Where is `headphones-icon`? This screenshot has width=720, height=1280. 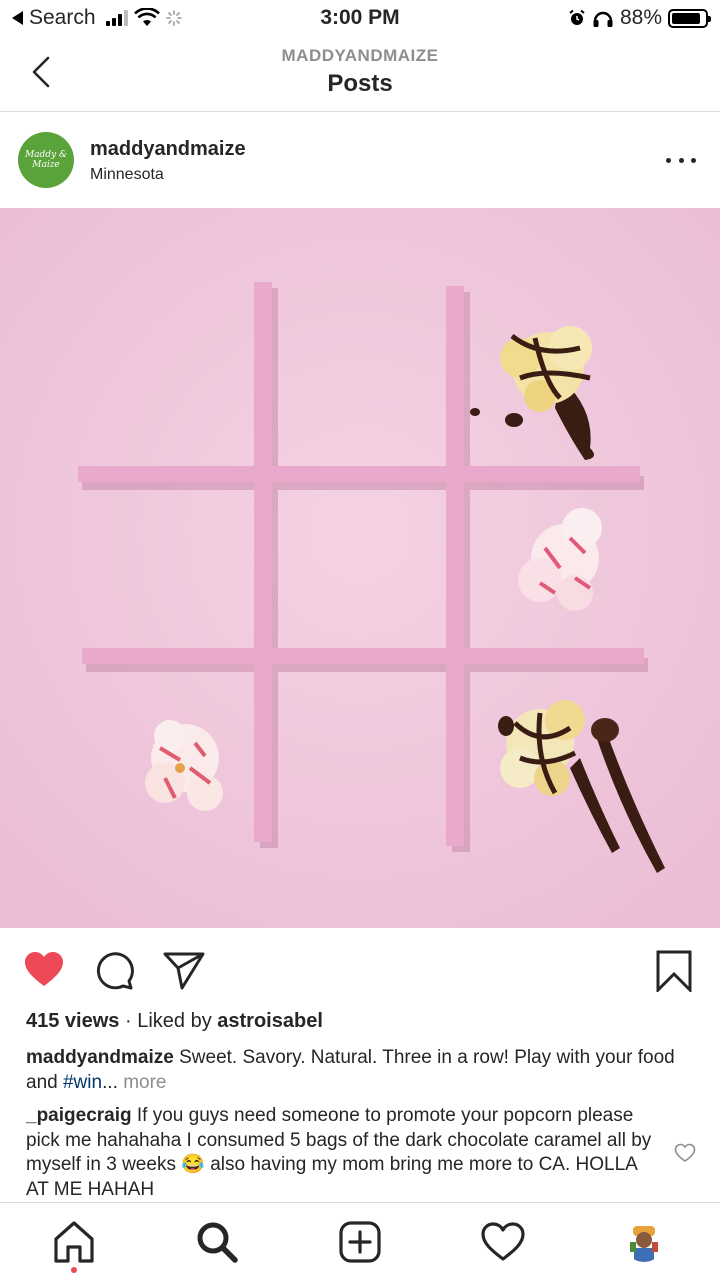
headphones-icon is located at coordinates (603, 19).